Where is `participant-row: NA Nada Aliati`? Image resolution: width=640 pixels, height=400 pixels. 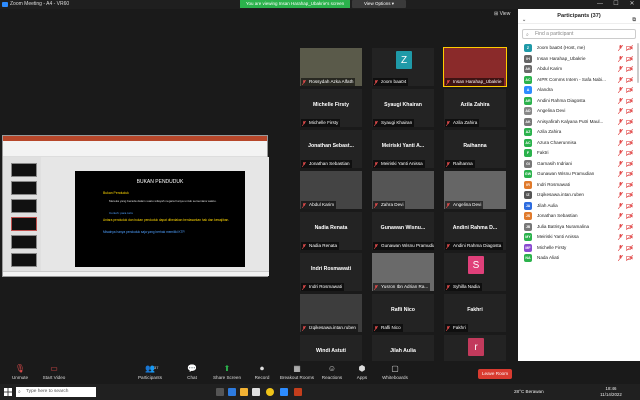 participant-row: NA Nada Aliati is located at coordinates (579, 258).